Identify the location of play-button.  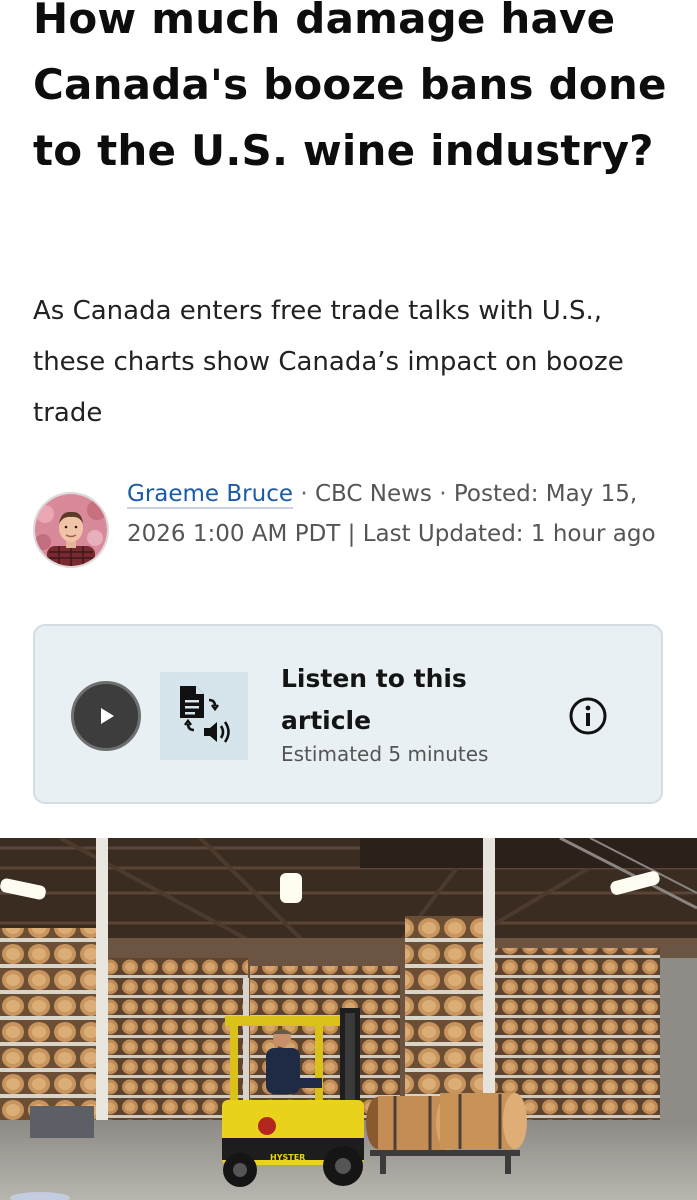
(106, 716).